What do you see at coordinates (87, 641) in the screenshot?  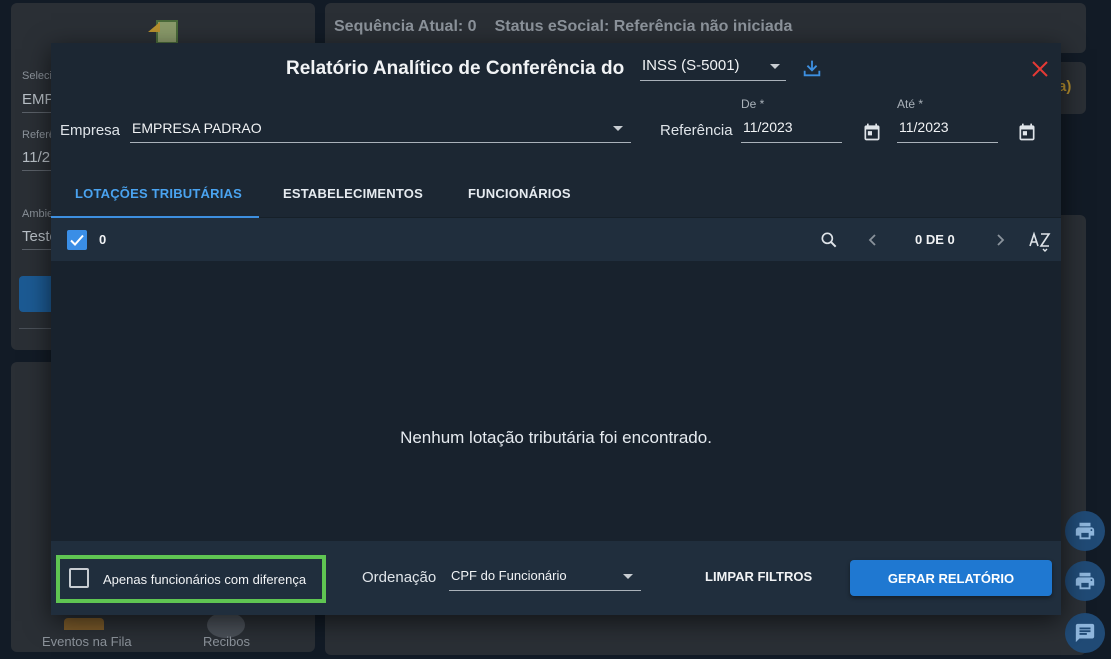 I see `background-queue-label: Eventos na Fila` at bounding box center [87, 641].